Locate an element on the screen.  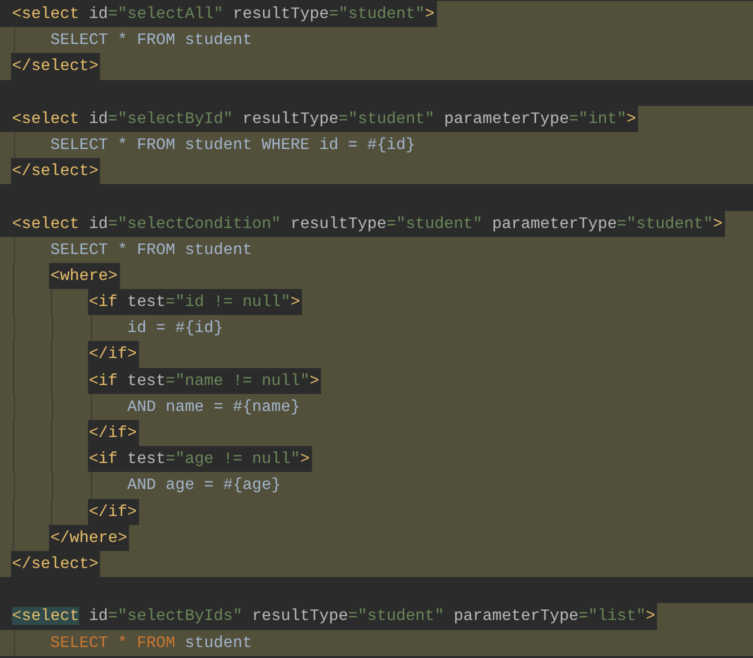
code-line: id = #{id} is located at coordinates (175, 329).